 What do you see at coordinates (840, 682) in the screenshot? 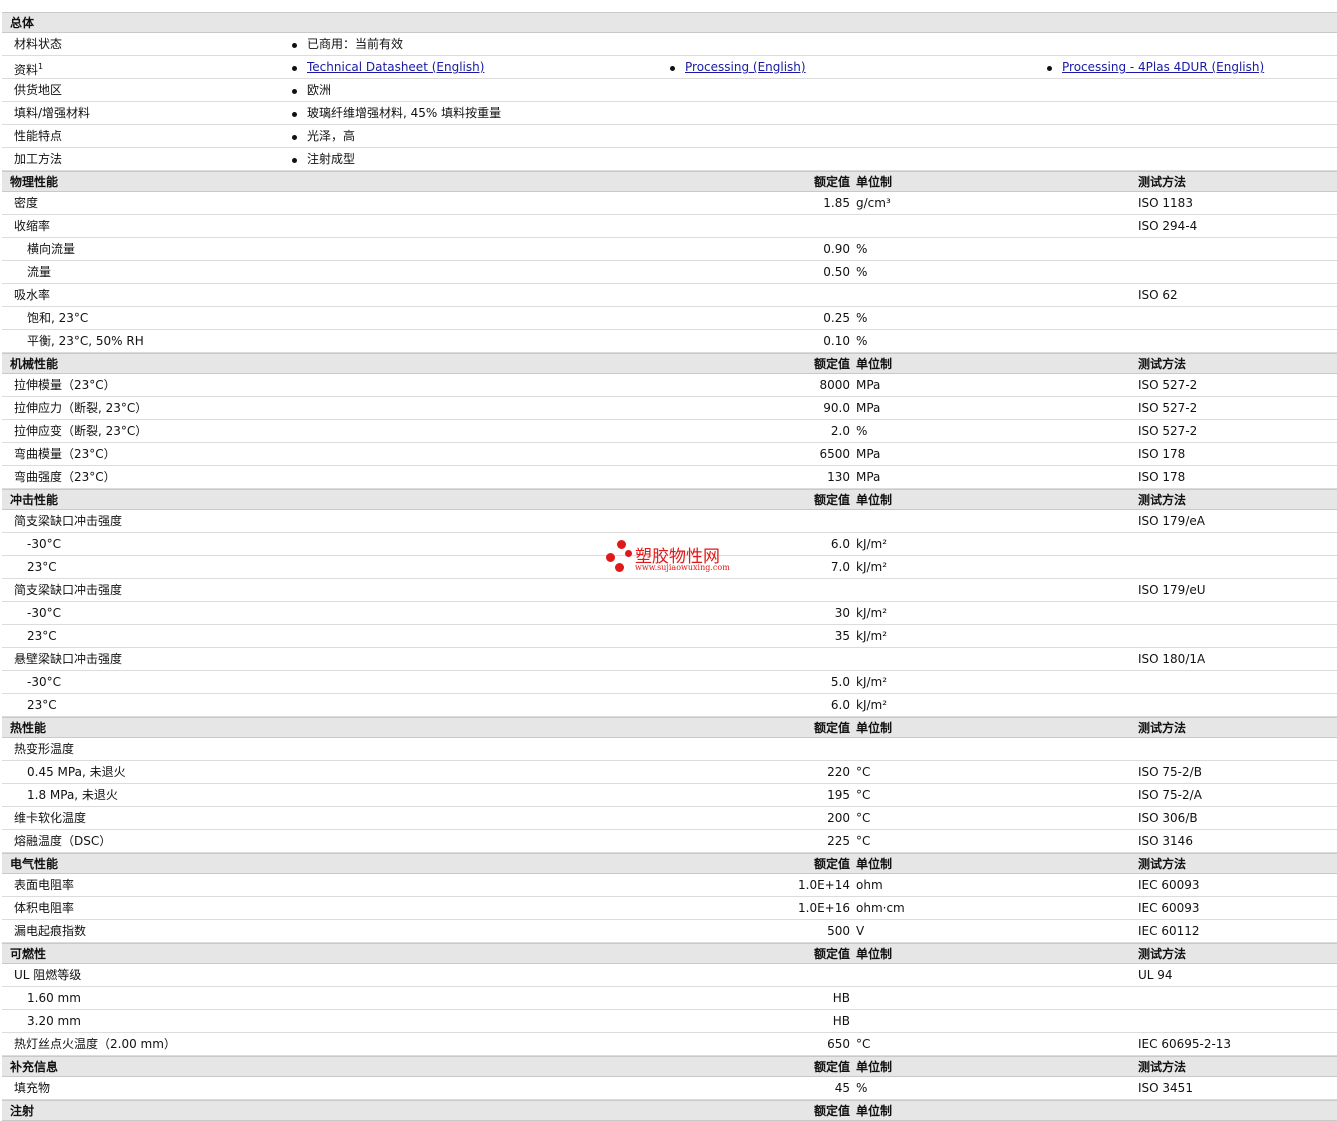
I see `property-value: 5.0` at bounding box center [840, 682].